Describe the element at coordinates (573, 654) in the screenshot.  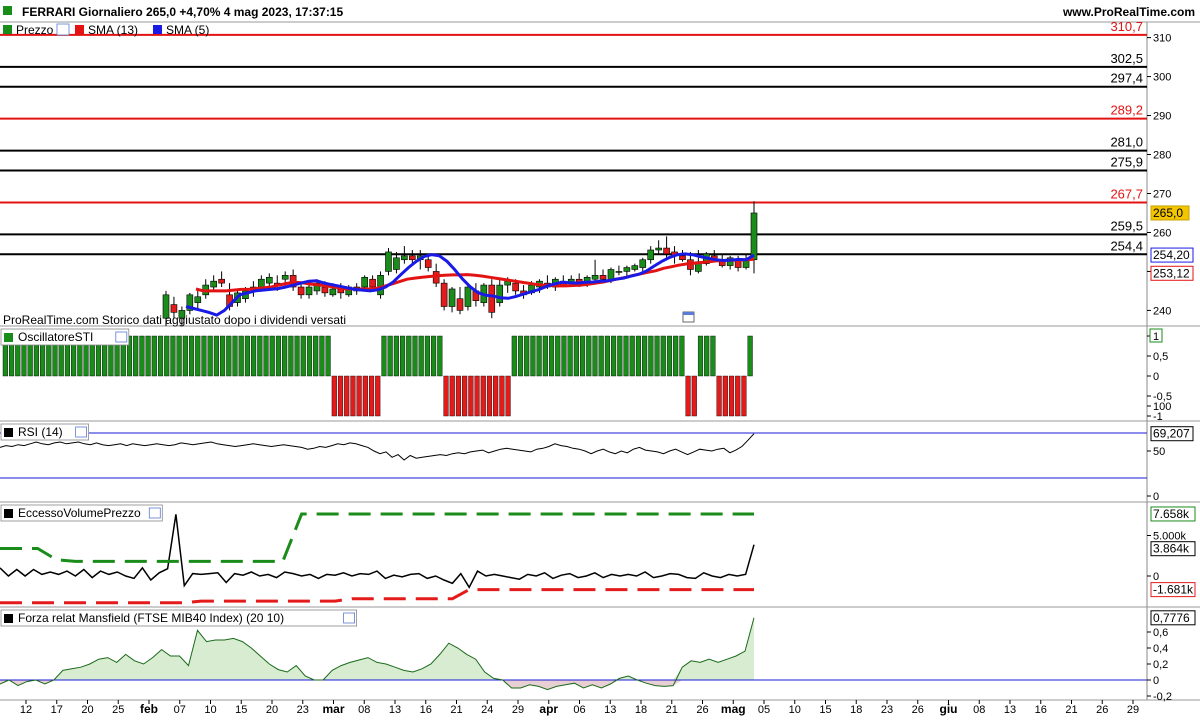
I see `mansfield-plot` at that location.